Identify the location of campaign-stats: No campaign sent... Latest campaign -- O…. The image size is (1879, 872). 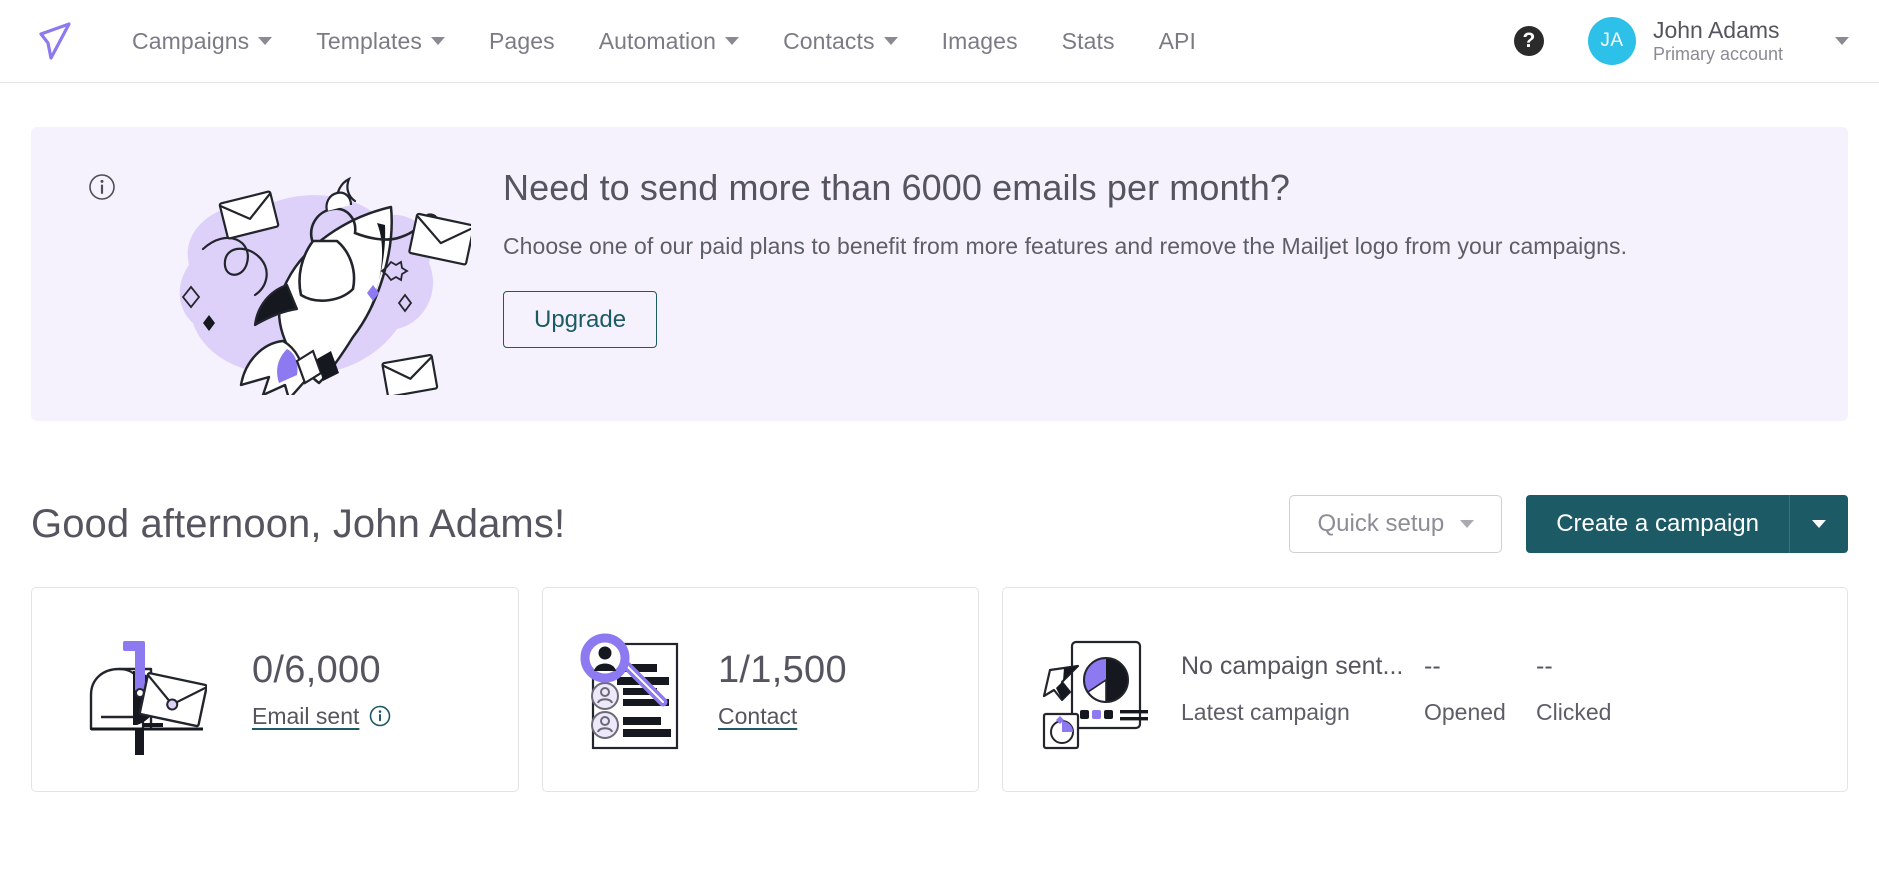
(1396, 689).